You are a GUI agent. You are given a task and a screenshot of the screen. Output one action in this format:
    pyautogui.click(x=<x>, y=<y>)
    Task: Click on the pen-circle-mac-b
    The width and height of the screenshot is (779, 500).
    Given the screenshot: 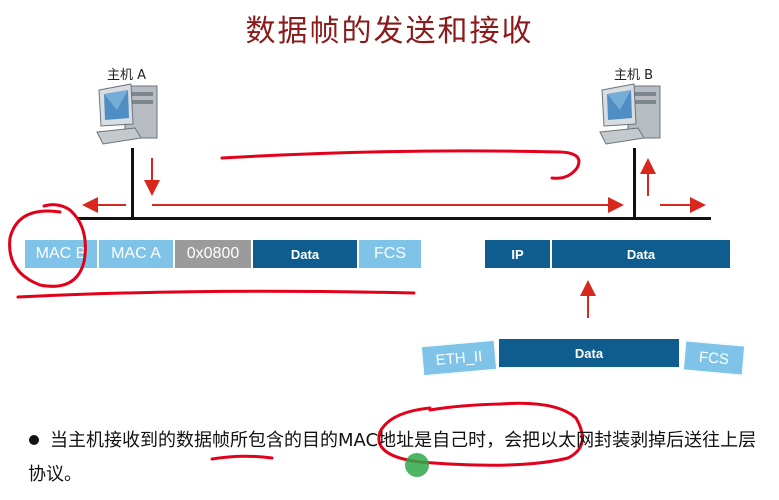 What is the action you would take?
    pyautogui.click(x=47, y=245)
    